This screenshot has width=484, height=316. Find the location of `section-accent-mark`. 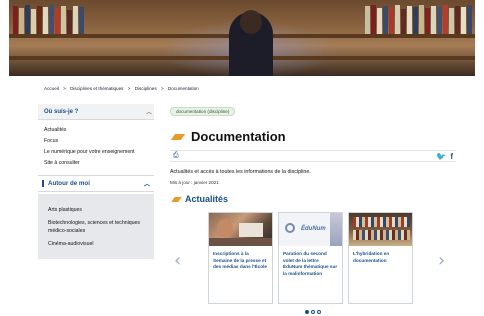

section-accent-mark is located at coordinates (176, 199).